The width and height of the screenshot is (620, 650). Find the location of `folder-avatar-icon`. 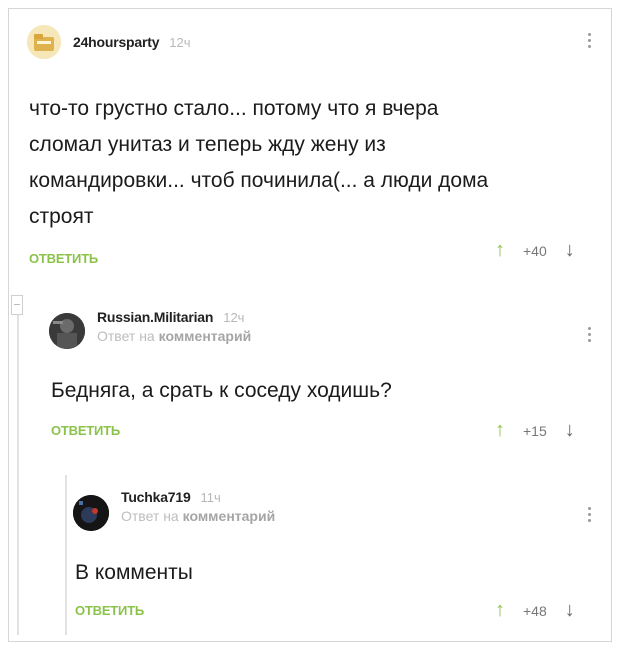

folder-avatar-icon is located at coordinates (44, 42).